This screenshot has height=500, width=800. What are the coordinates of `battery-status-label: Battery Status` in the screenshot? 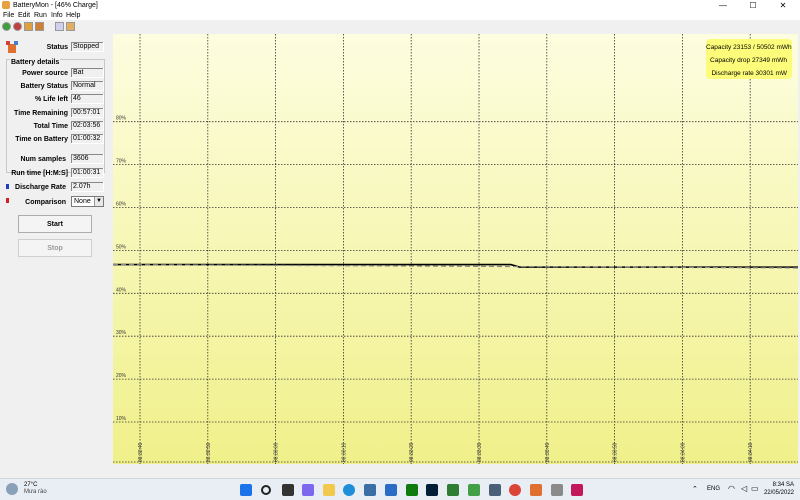 It's located at (44, 86).